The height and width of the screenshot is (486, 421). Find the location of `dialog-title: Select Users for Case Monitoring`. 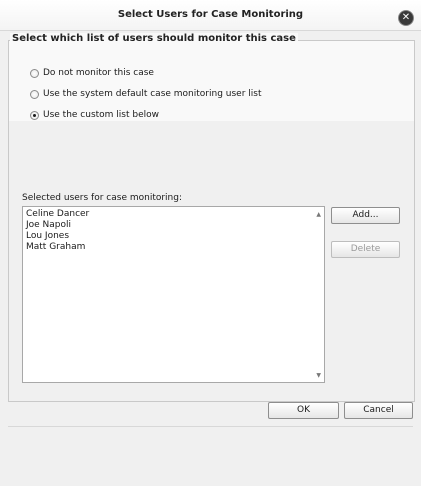

dialog-title: Select Users for Case Monitoring is located at coordinates (210, 14).